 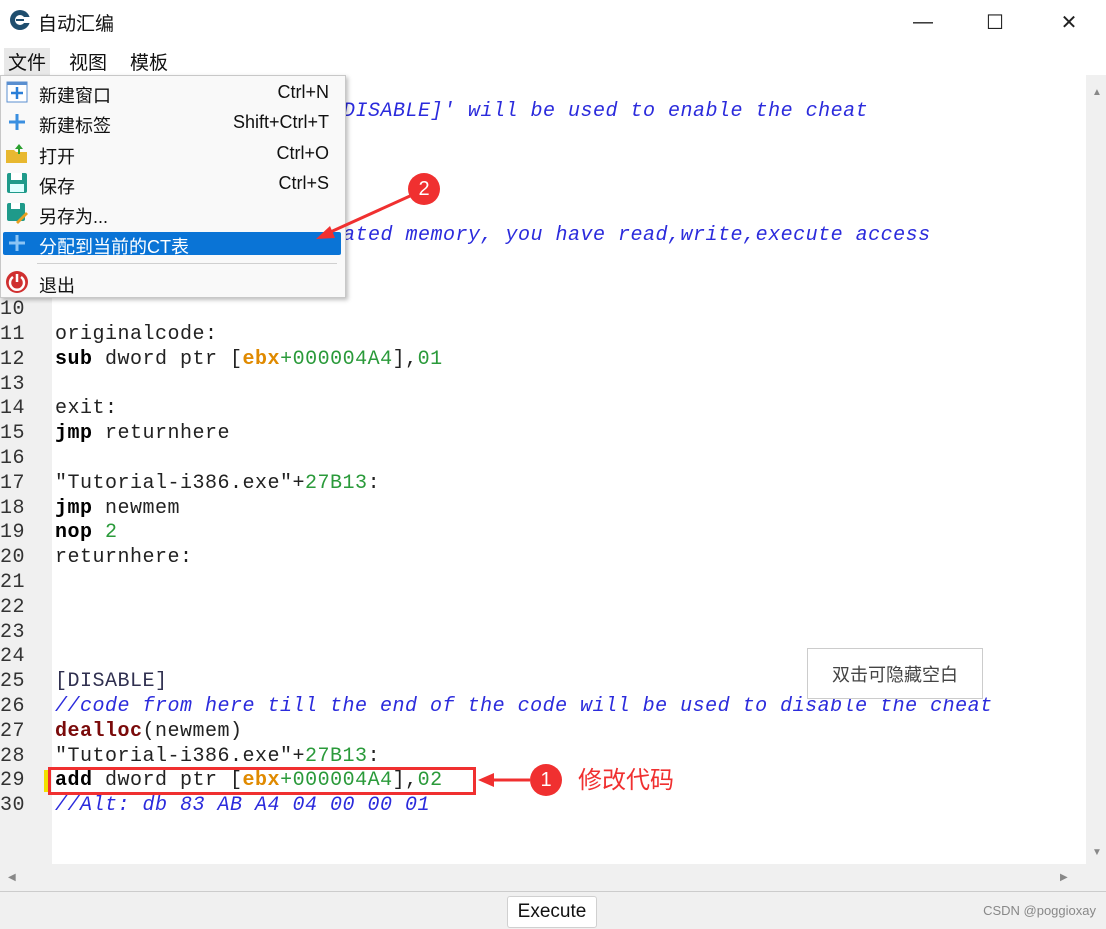 What do you see at coordinates (424, 189) in the screenshot?
I see `step-badge-2: 2` at bounding box center [424, 189].